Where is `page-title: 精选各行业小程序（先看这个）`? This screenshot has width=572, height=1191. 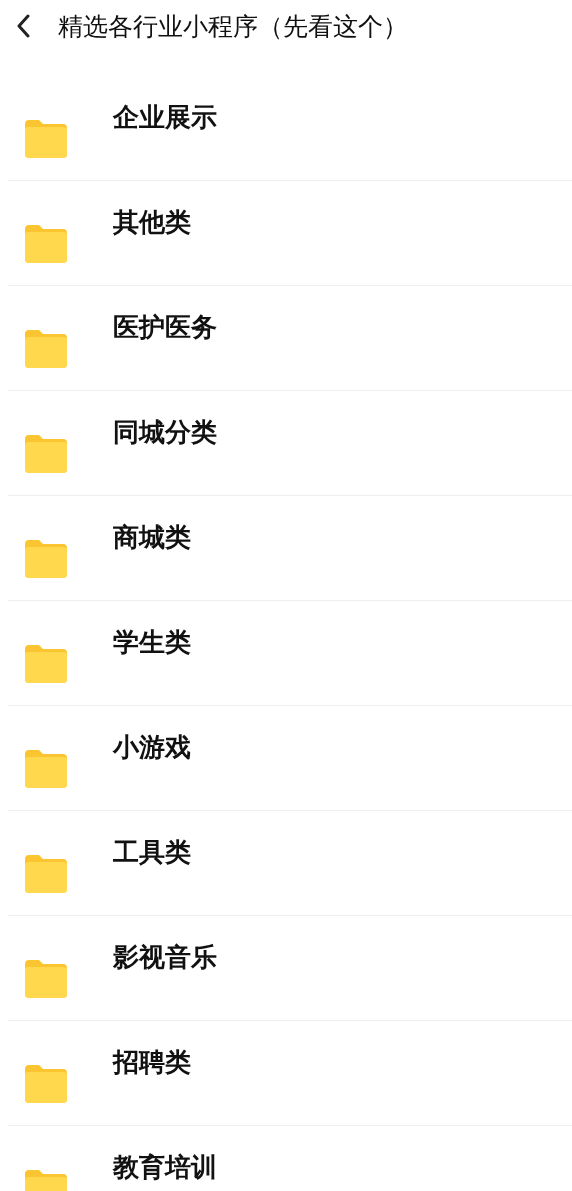
page-title: 精选各行业小程序（先看这个） is located at coordinates (233, 26).